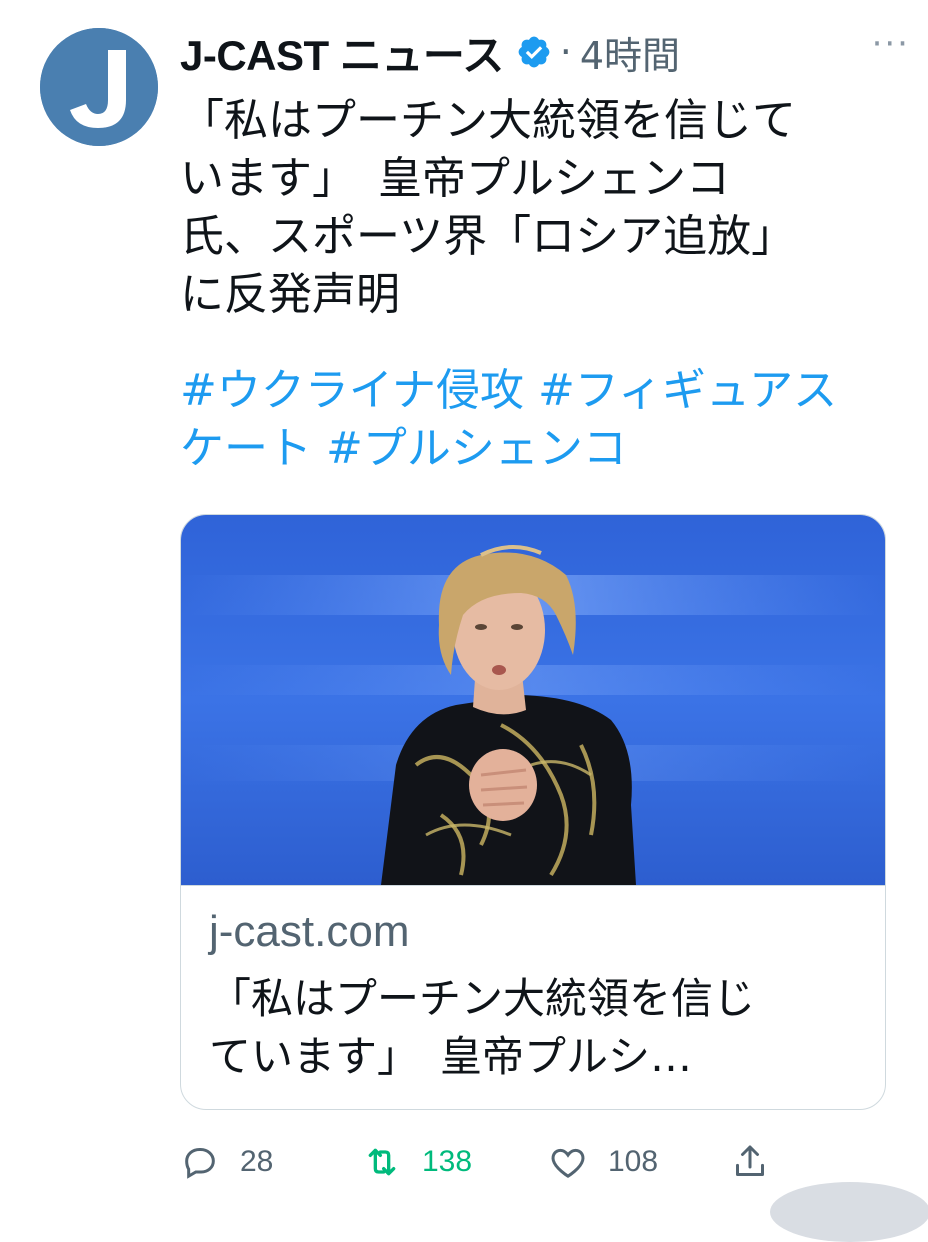 The width and height of the screenshot is (928, 1242). What do you see at coordinates (309, 931) in the screenshot?
I see `card-domain: j-cast.com` at bounding box center [309, 931].